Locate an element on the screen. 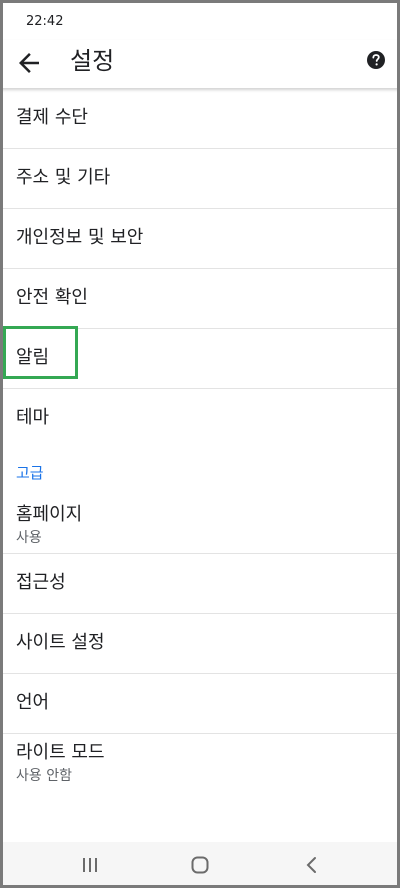 This screenshot has width=400, height=888. settings-item-label: 라이트 모드 is located at coordinates (60, 752).